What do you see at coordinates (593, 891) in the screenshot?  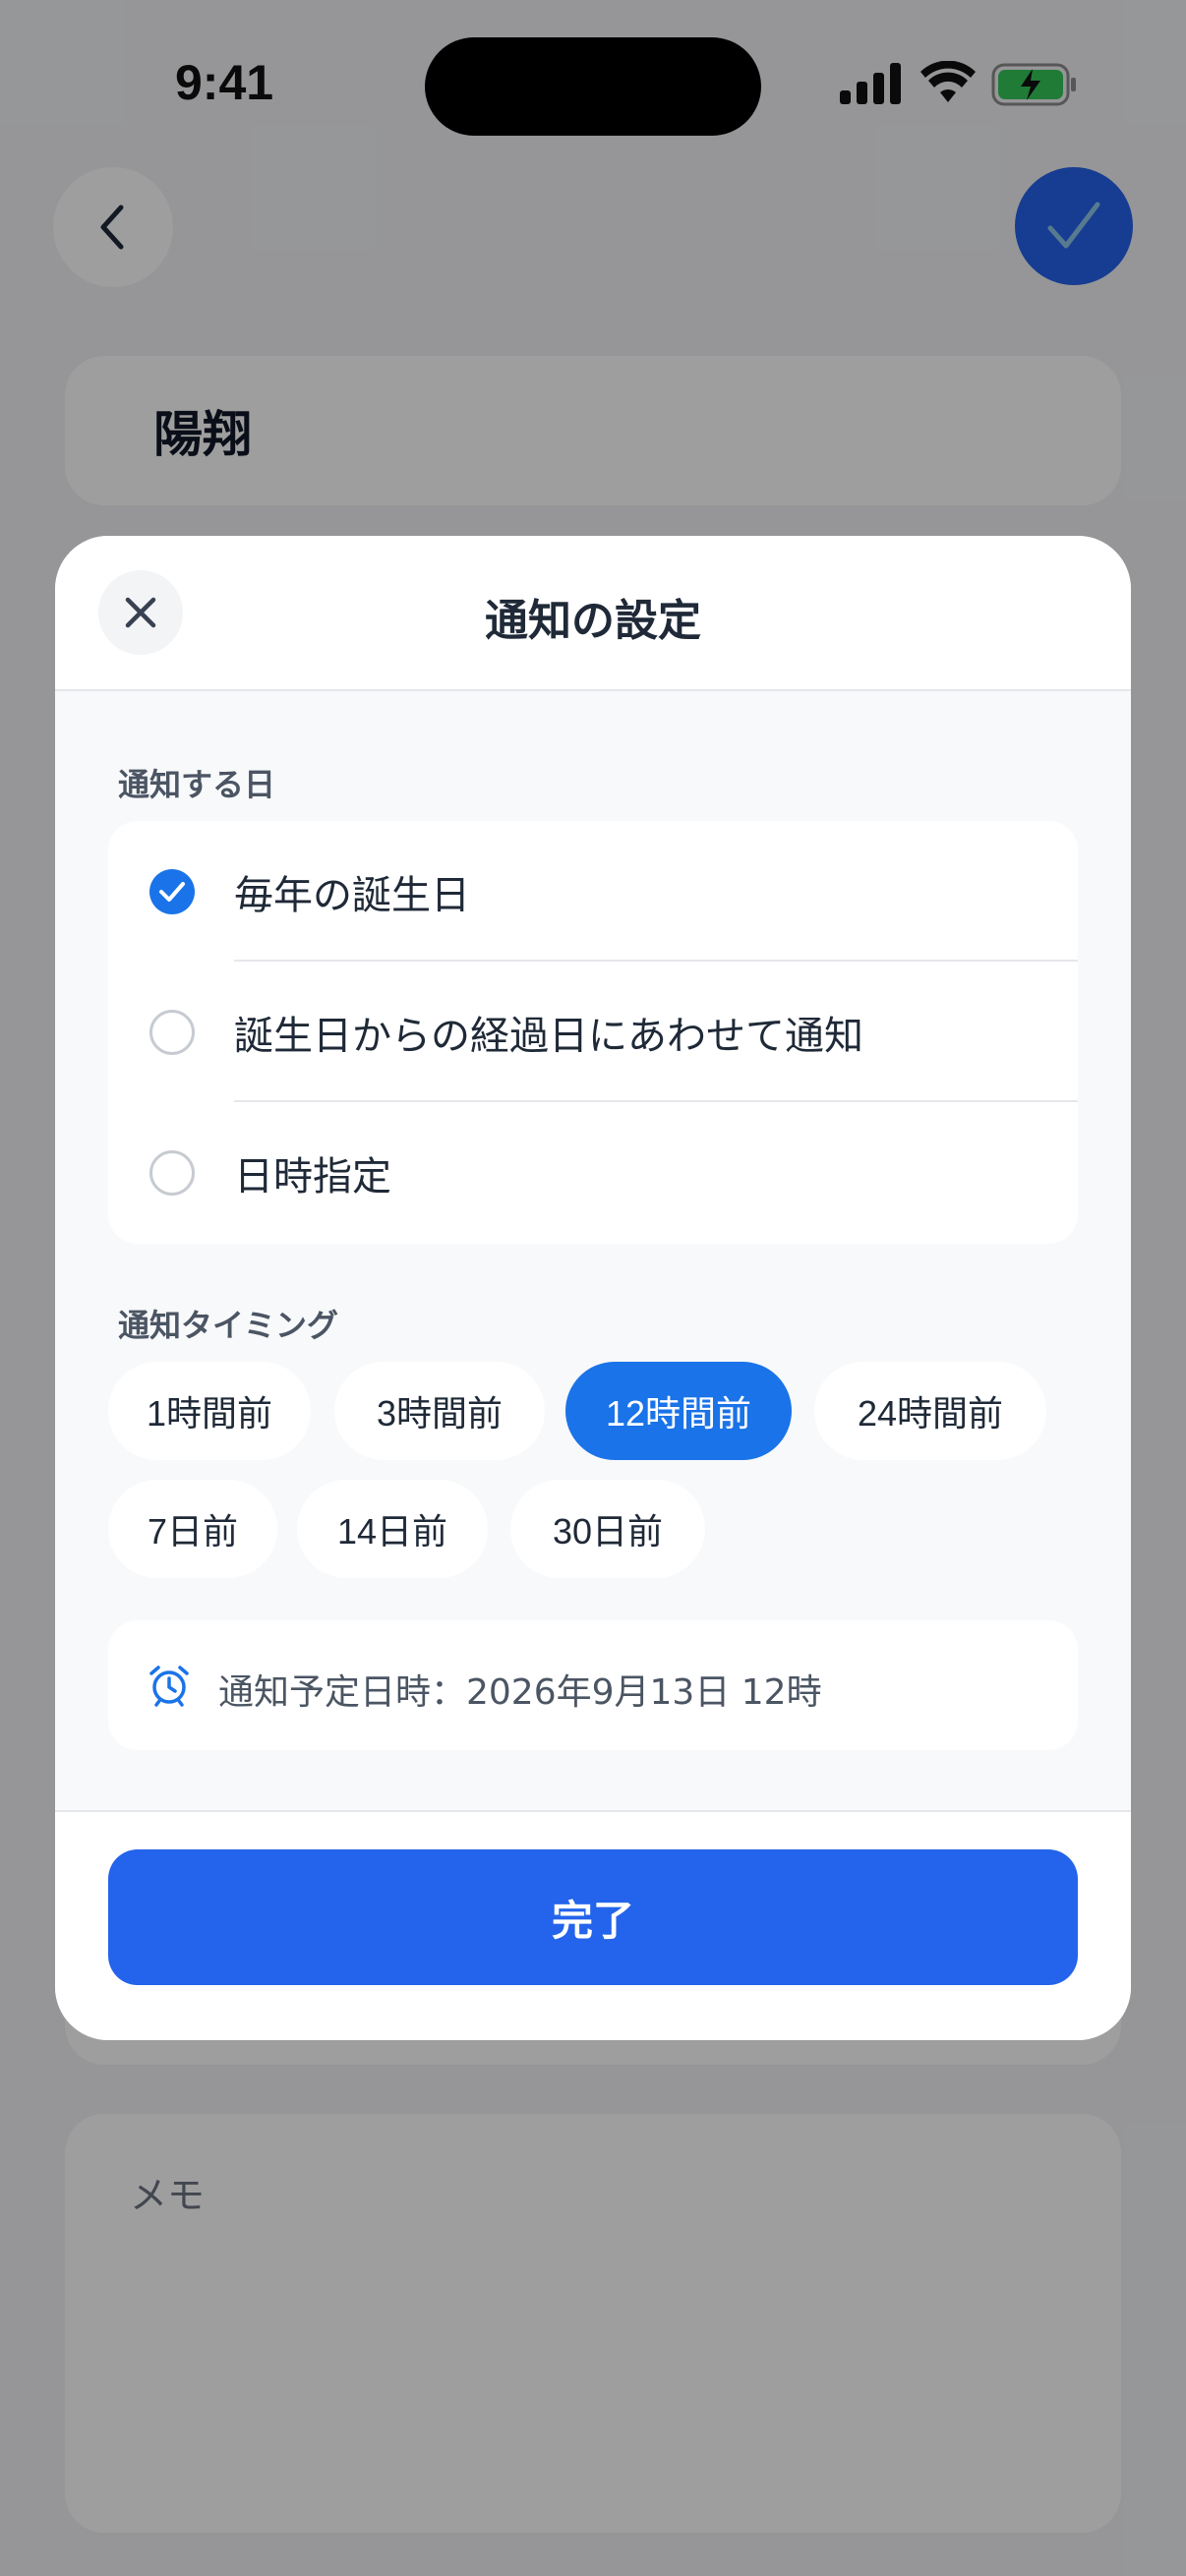 I see `option-yearly-birthday: 毎年の誕生日` at bounding box center [593, 891].